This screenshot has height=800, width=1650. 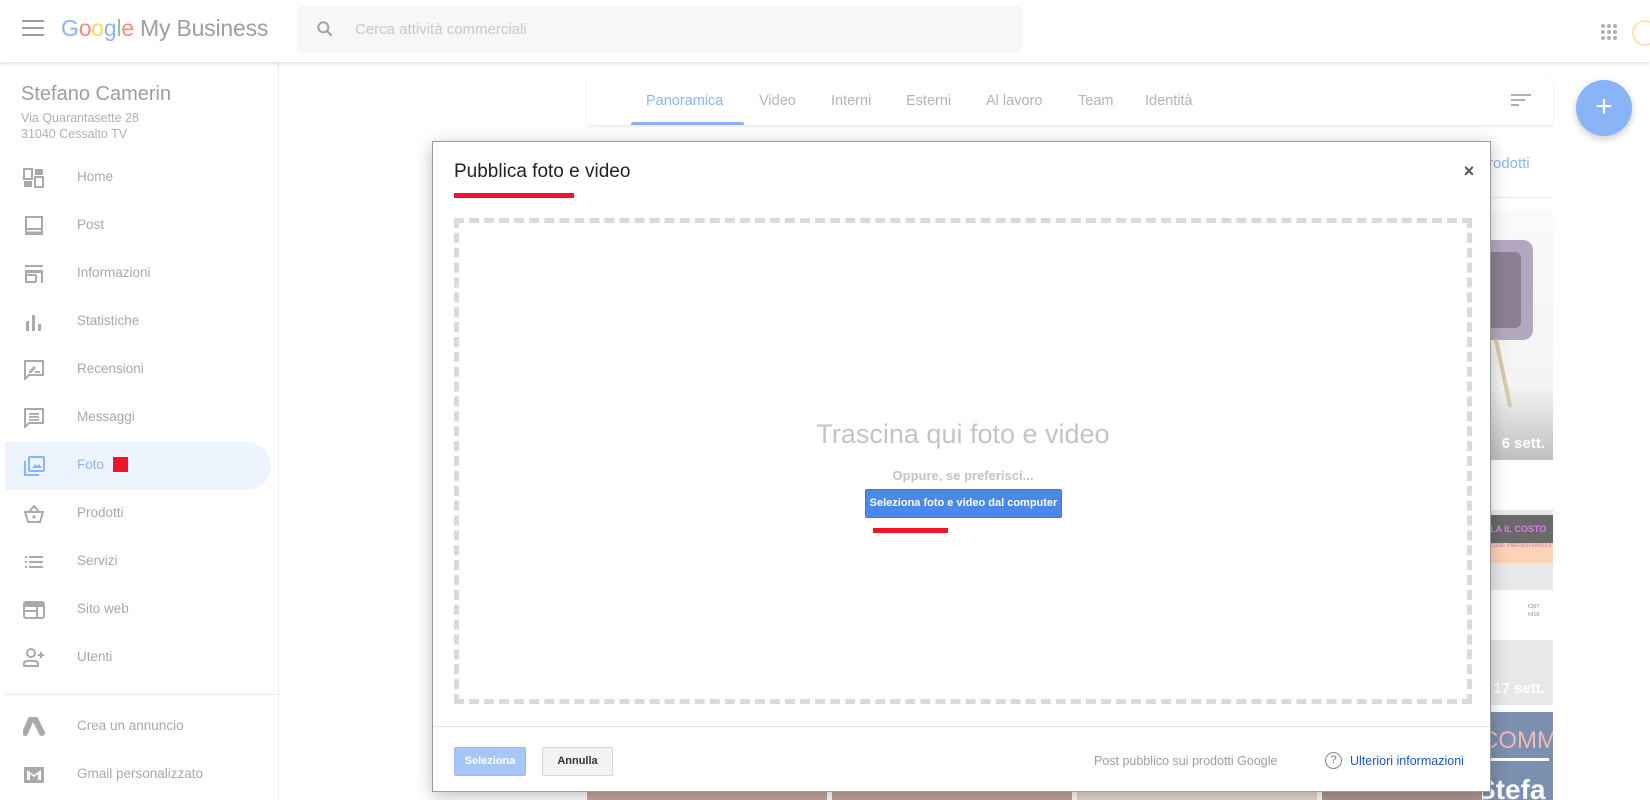 What do you see at coordinates (963, 434) in the screenshot?
I see `drop-zone-title: Trascina qui foto e video` at bounding box center [963, 434].